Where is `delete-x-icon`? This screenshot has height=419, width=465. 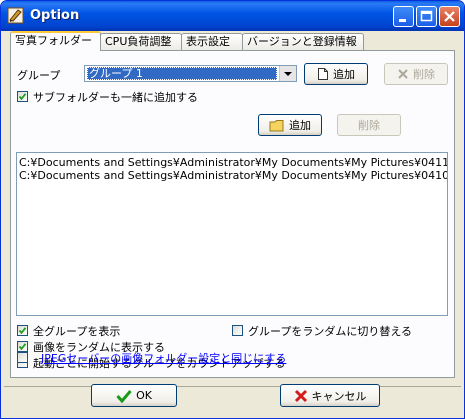 delete-x-icon is located at coordinates (403, 74).